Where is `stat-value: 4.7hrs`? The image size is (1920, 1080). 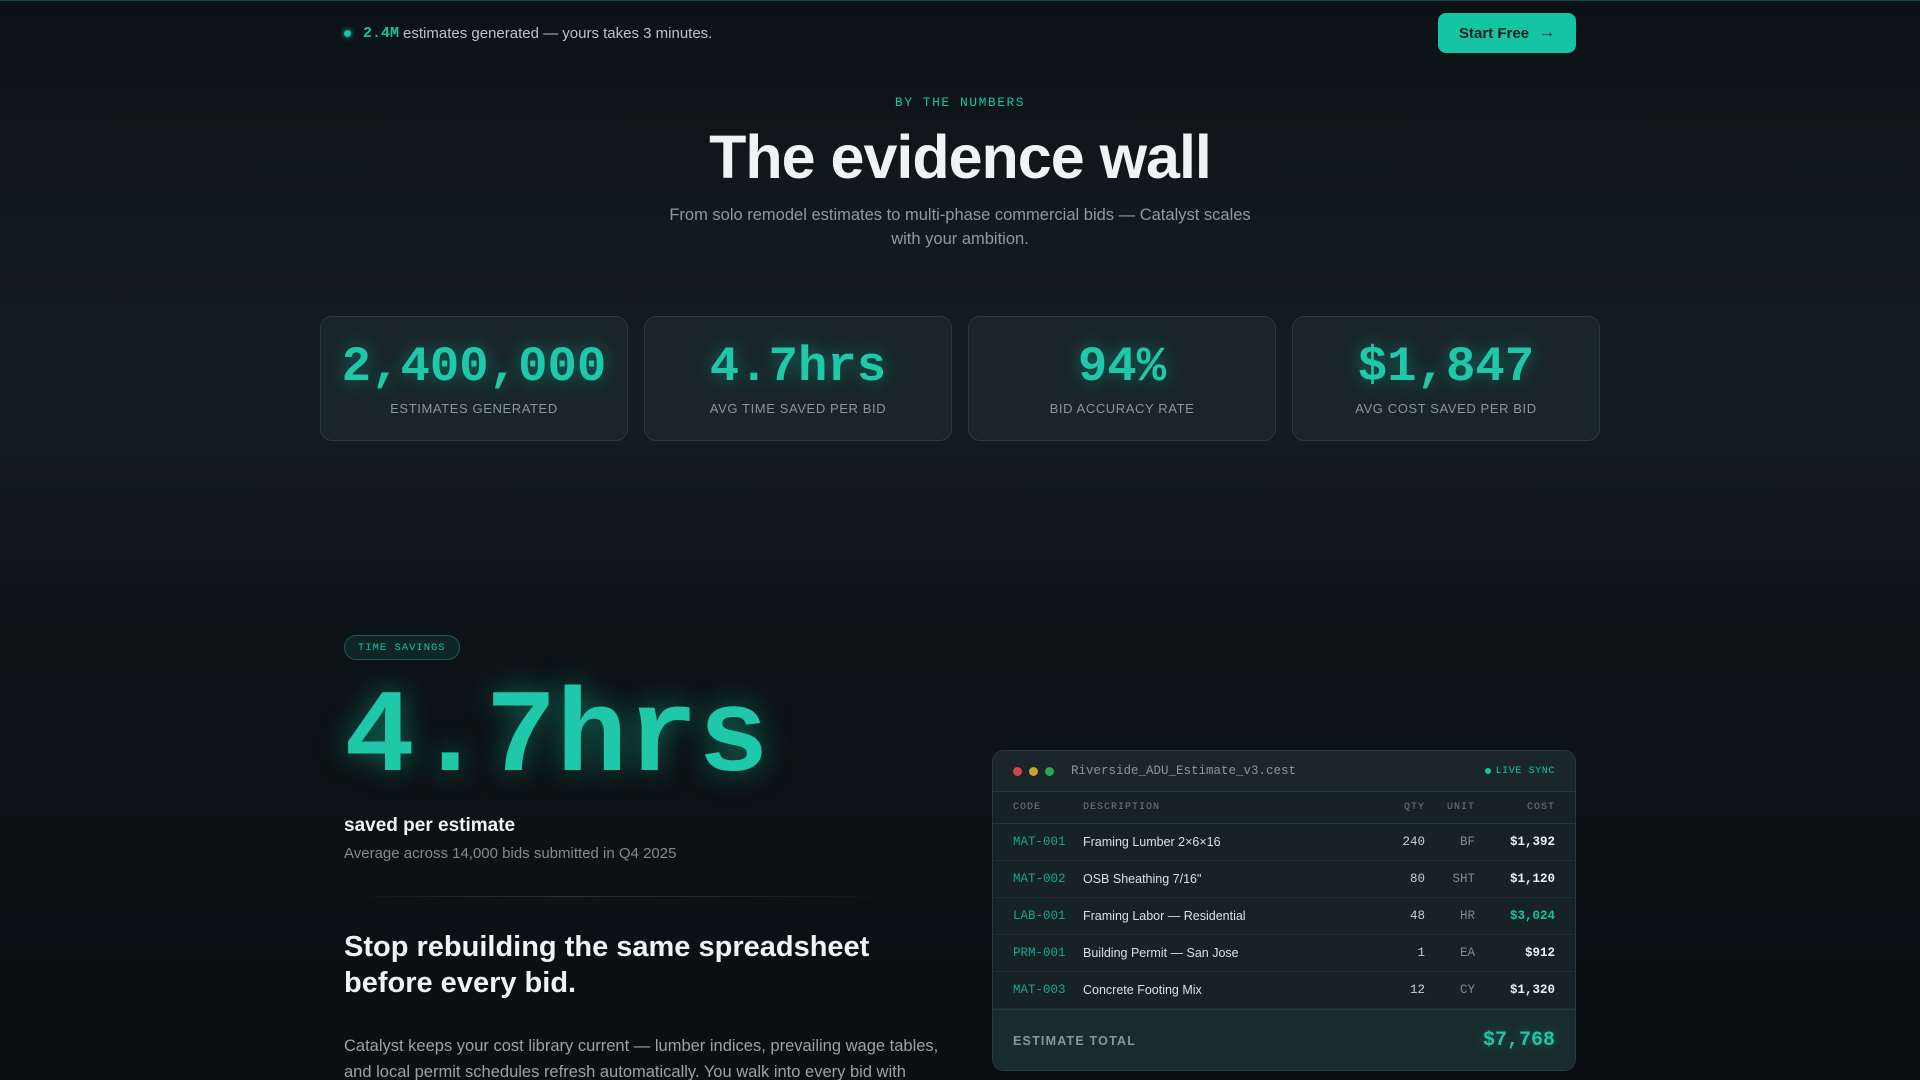
stat-value: 4.7hrs is located at coordinates (798, 367).